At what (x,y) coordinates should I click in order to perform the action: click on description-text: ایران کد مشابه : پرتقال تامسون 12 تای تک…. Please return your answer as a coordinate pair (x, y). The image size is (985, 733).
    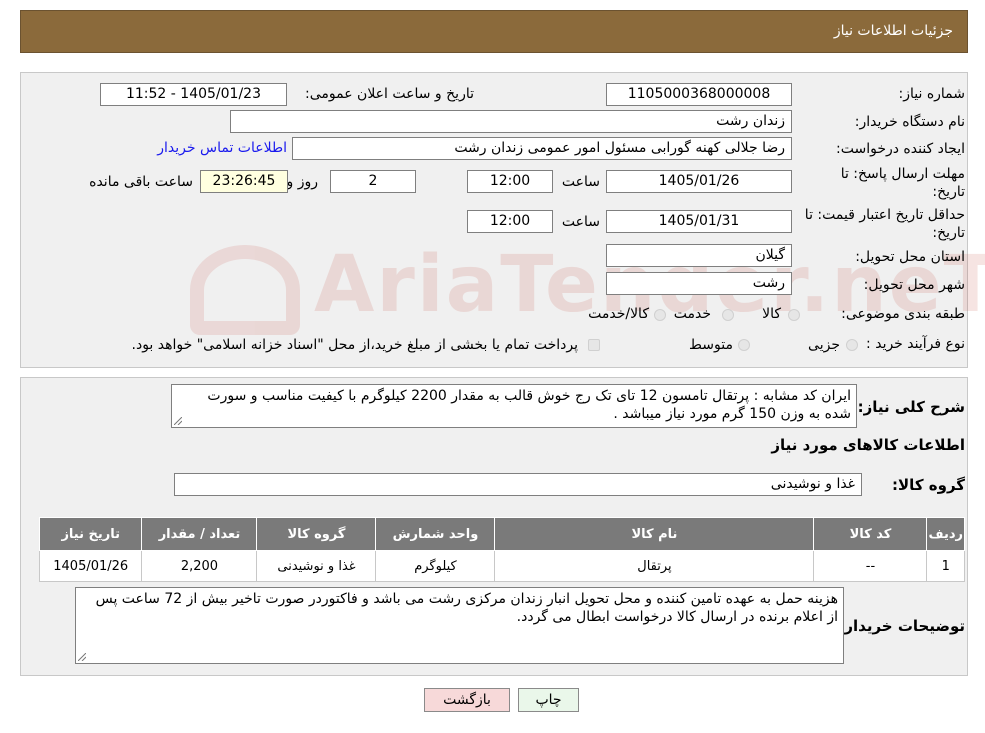
    Looking at the image, I should click on (529, 405).